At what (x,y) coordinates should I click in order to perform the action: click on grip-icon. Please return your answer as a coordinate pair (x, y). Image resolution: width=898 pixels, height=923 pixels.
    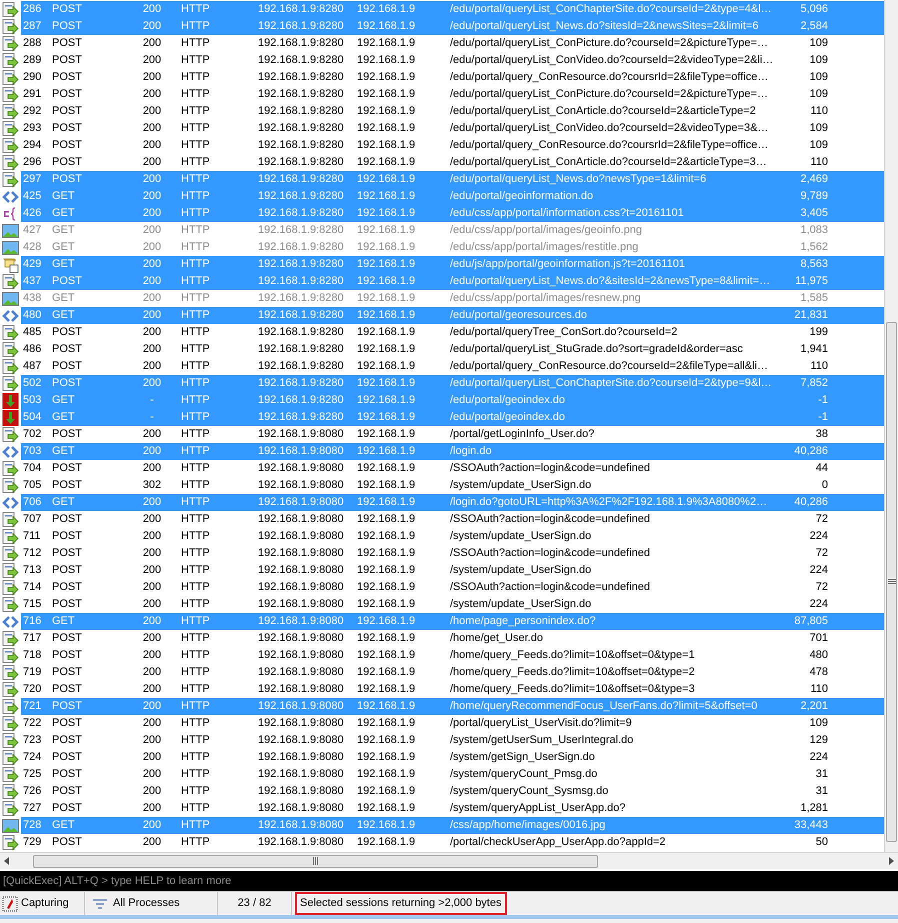
    Looking at the image, I should click on (892, 582).